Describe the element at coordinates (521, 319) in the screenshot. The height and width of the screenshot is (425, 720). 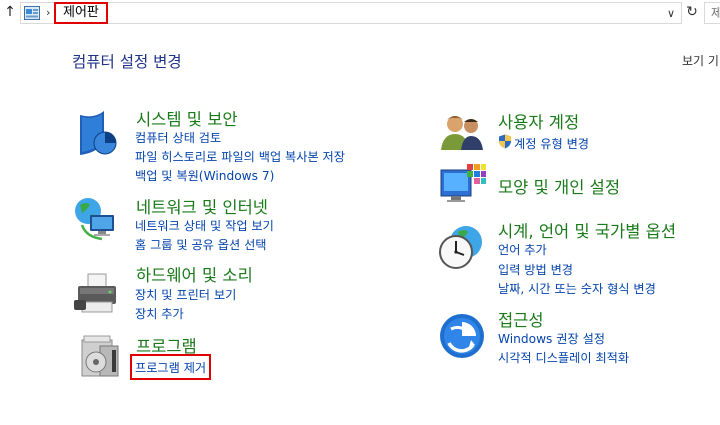
I see `category-ease-of-access: 접근성` at that location.